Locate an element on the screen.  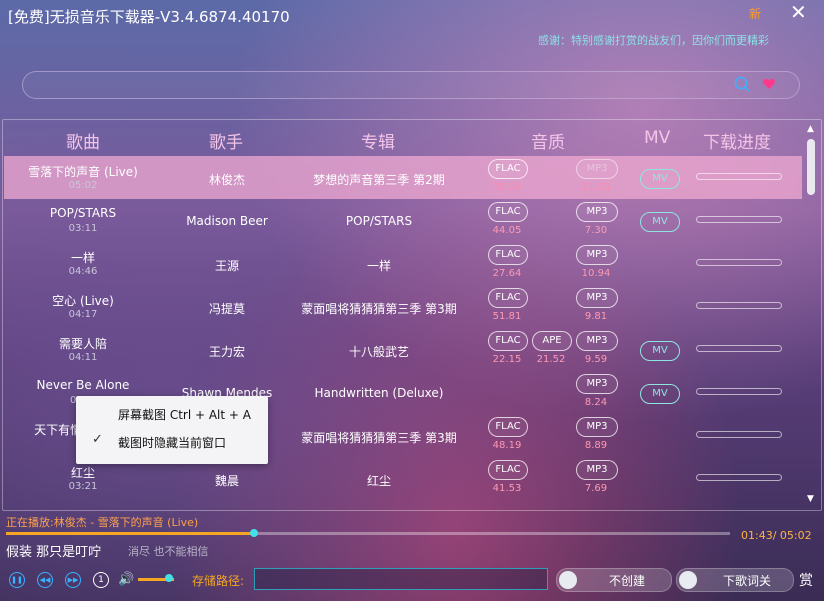
song-artist: 林俊杰 is located at coordinates (227, 179).